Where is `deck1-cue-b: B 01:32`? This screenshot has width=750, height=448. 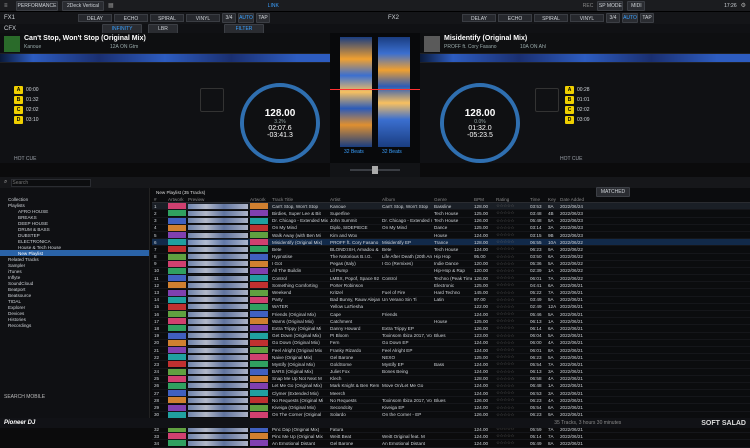
deck1-cue-b: B 01:32 is located at coordinates (44, 100).